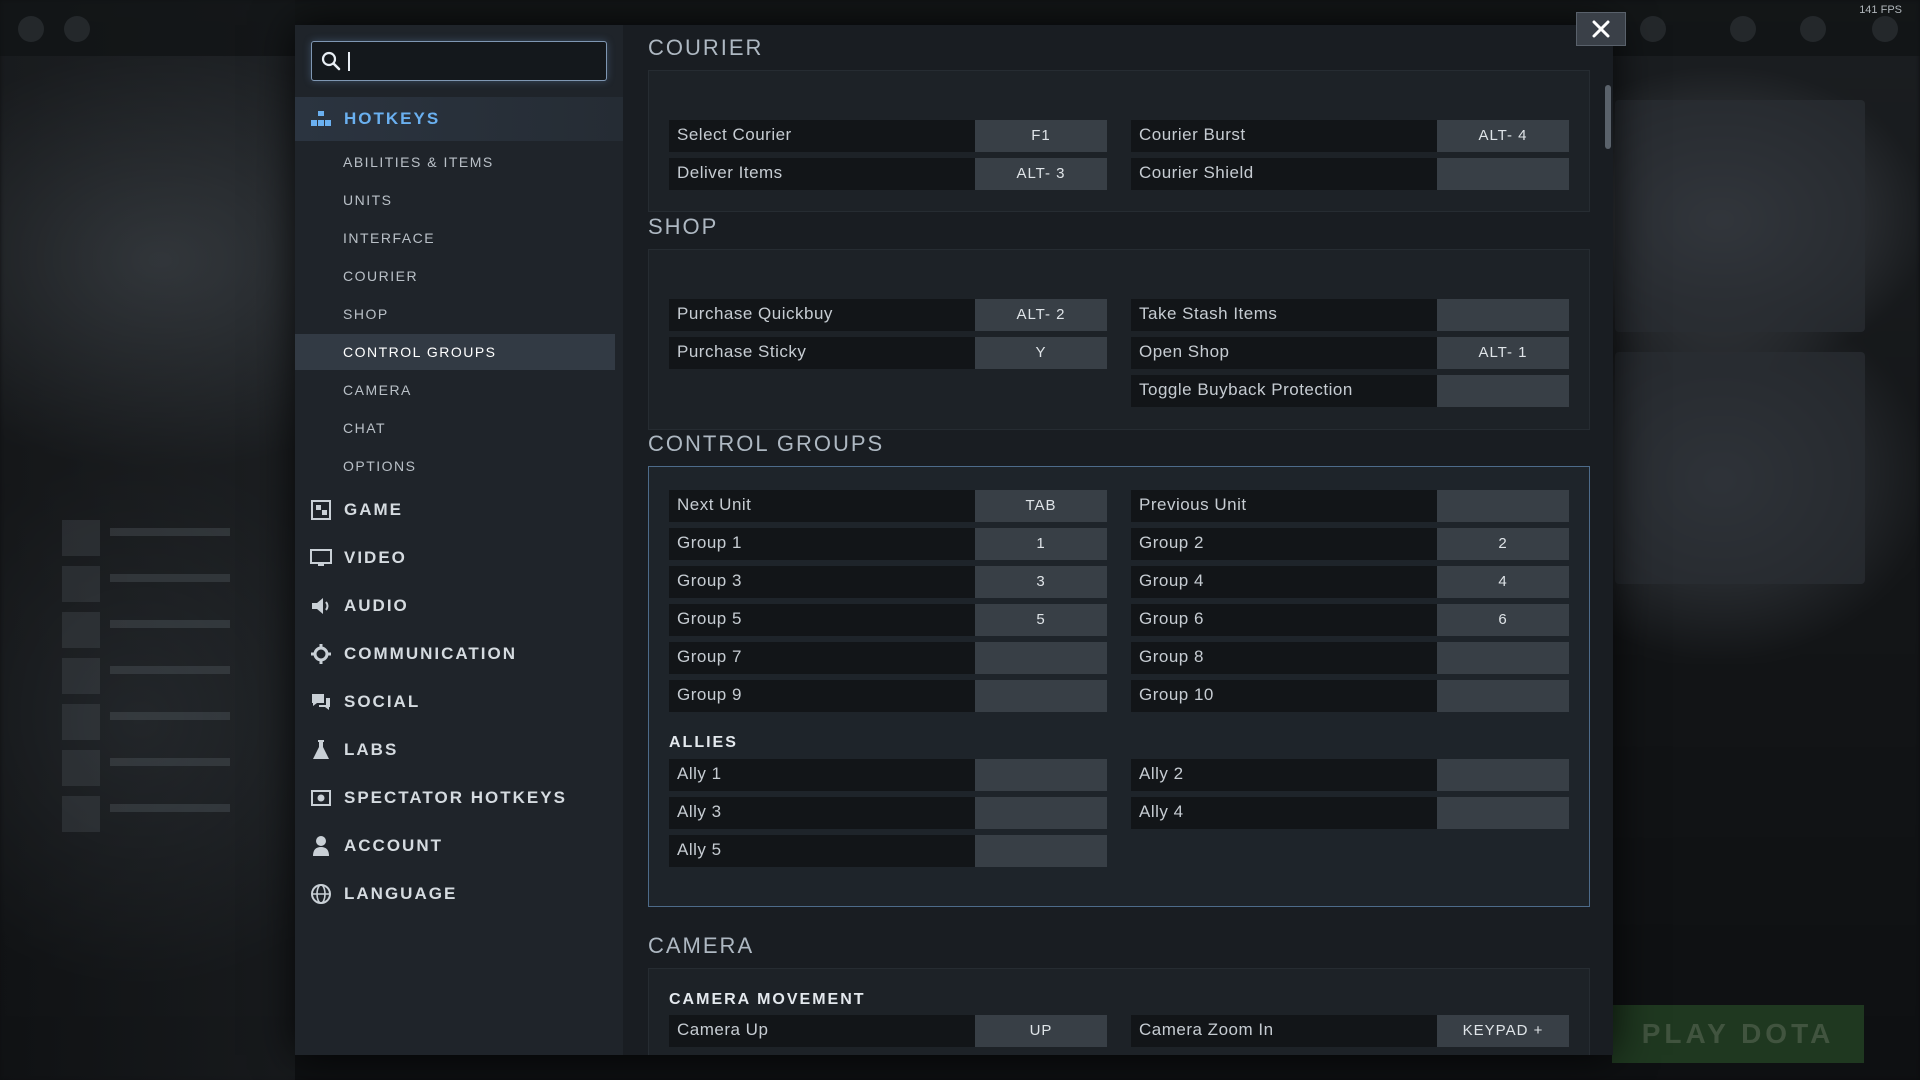 The width and height of the screenshot is (1920, 1080). Describe the element at coordinates (459, 119) in the screenshot. I see `sidebar-item-hotkeys: HOTKEYS` at that location.